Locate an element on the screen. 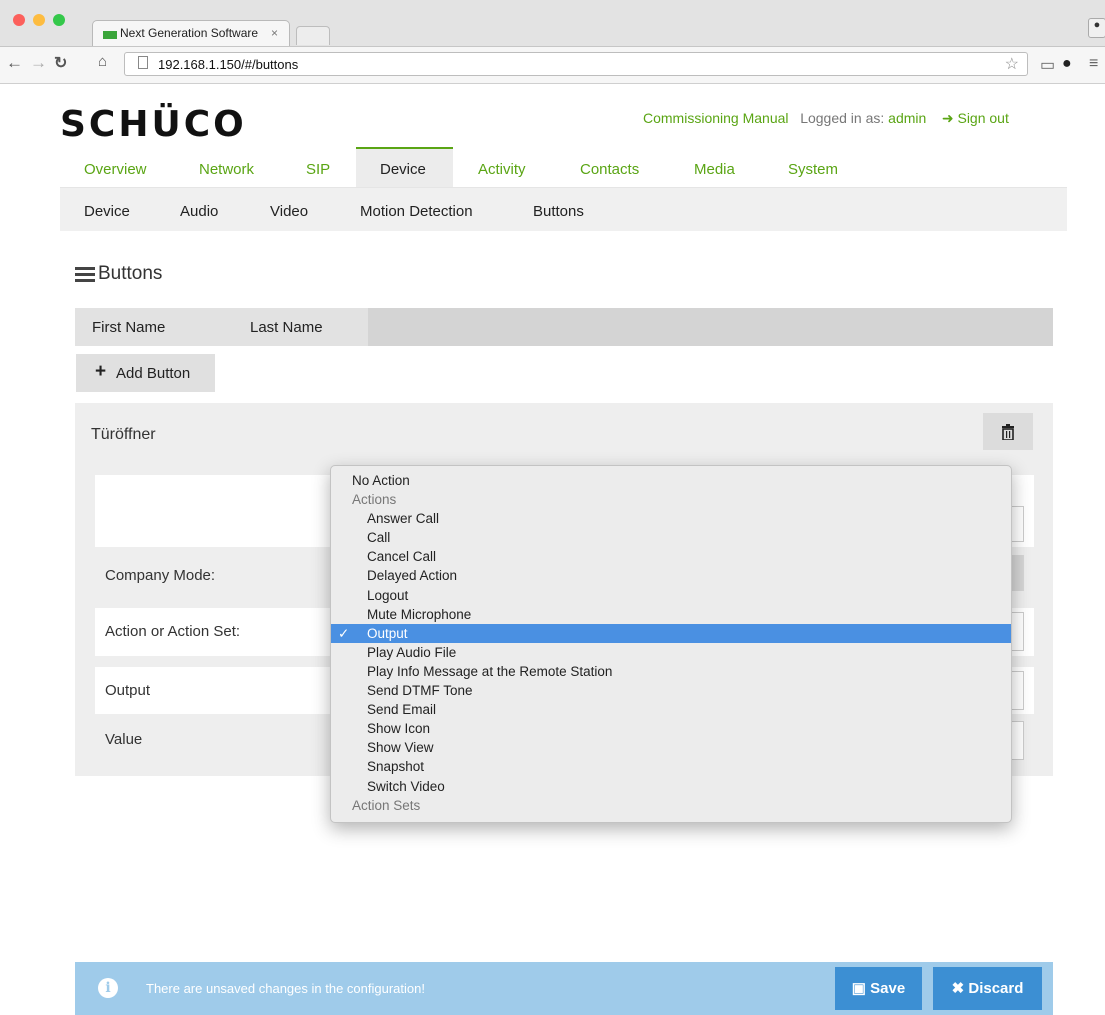 The height and width of the screenshot is (1015, 1105). action-label: Action or Action Set: is located at coordinates (173, 631).